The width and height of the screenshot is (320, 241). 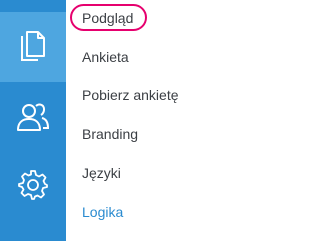 I want to click on menu-item-survey: Ankieta, so click(x=105, y=57).